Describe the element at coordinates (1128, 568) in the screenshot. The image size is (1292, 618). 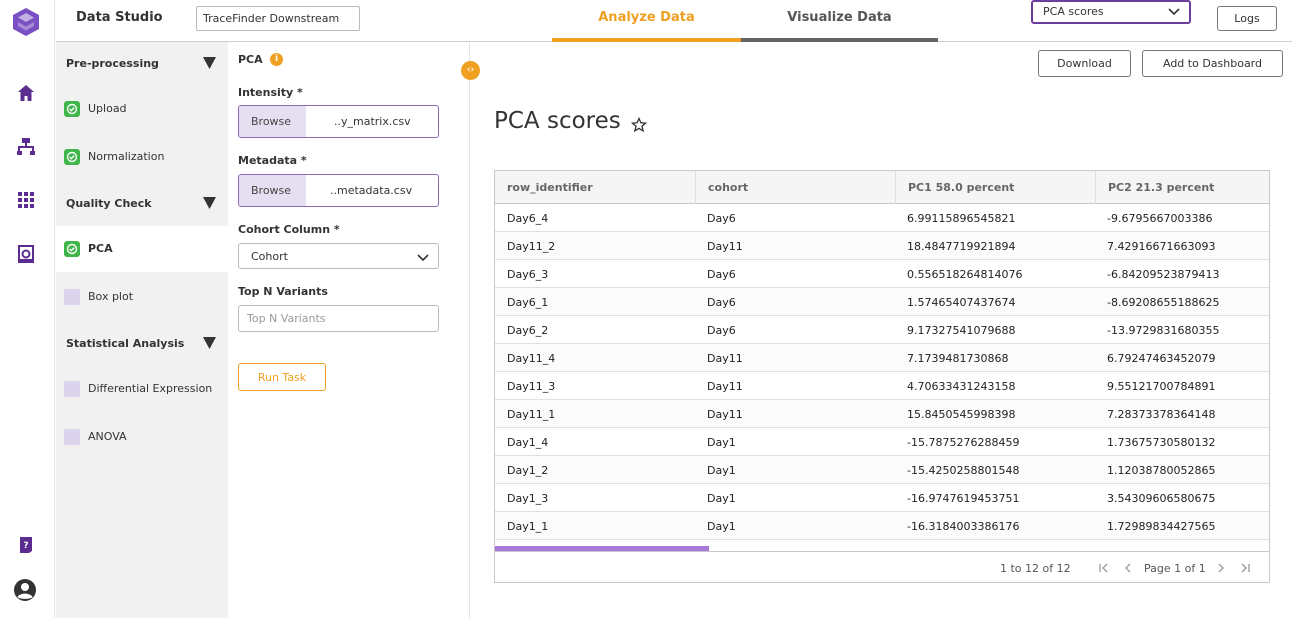
I see `previous-page-icon` at that location.